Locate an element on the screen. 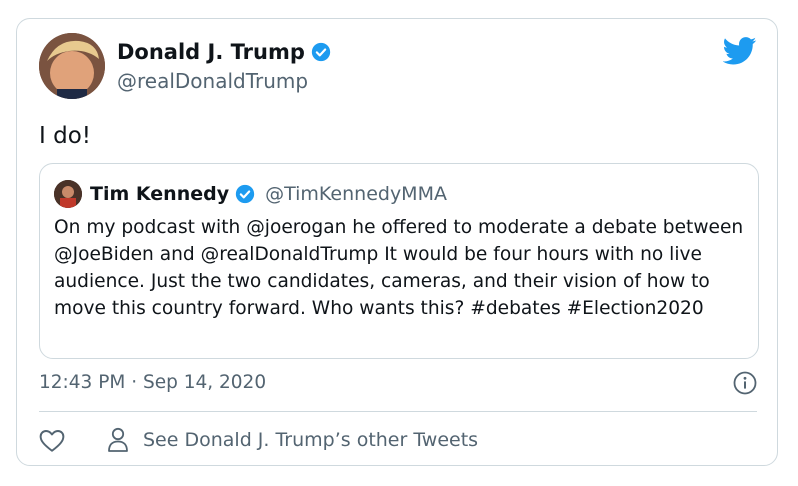  twitter-bird-icon is located at coordinates (740, 51).